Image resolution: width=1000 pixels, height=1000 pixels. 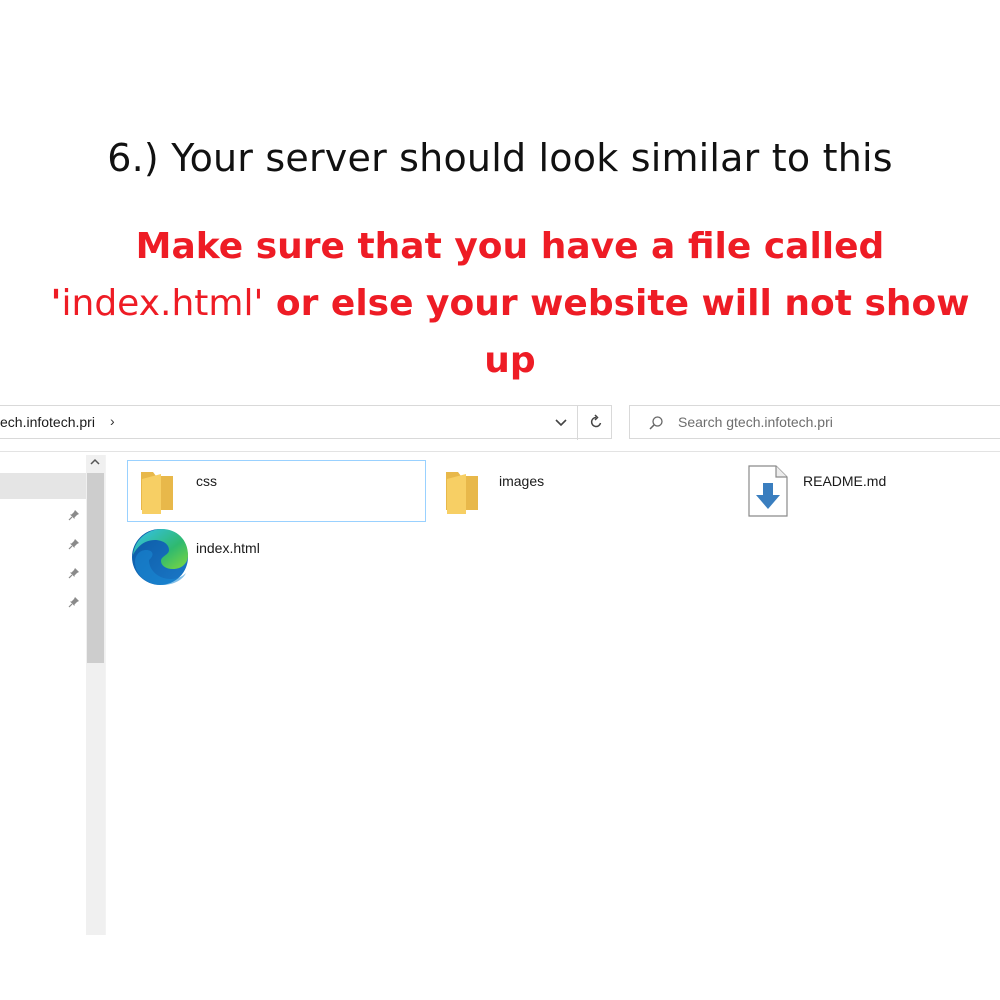 I want to click on breadcrumb-chevron-icon: ›, so click(x=112, y=421).